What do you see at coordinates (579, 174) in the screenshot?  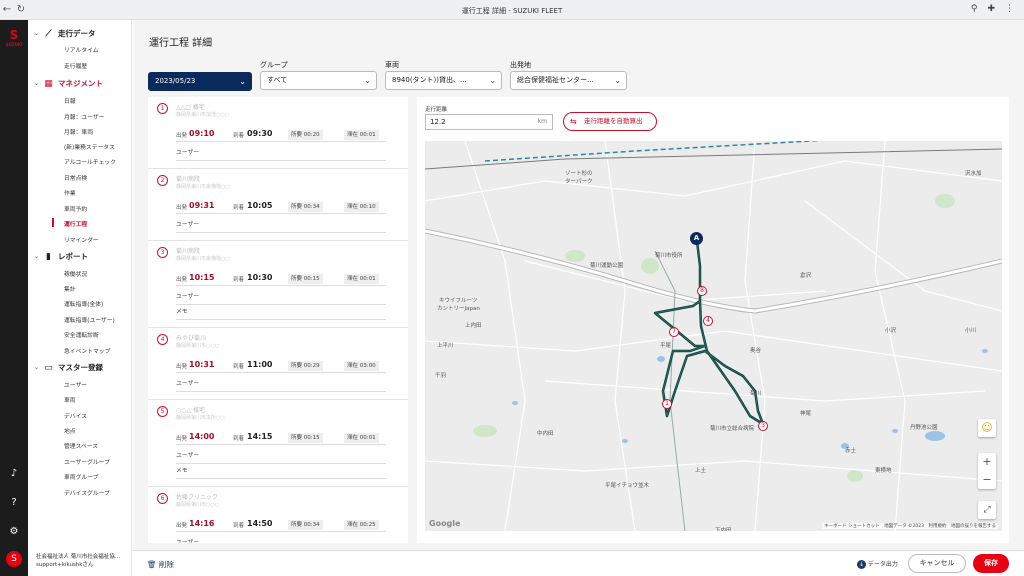 I see `map-place-label: ゾート杉の` at bounding box center [579, 174].